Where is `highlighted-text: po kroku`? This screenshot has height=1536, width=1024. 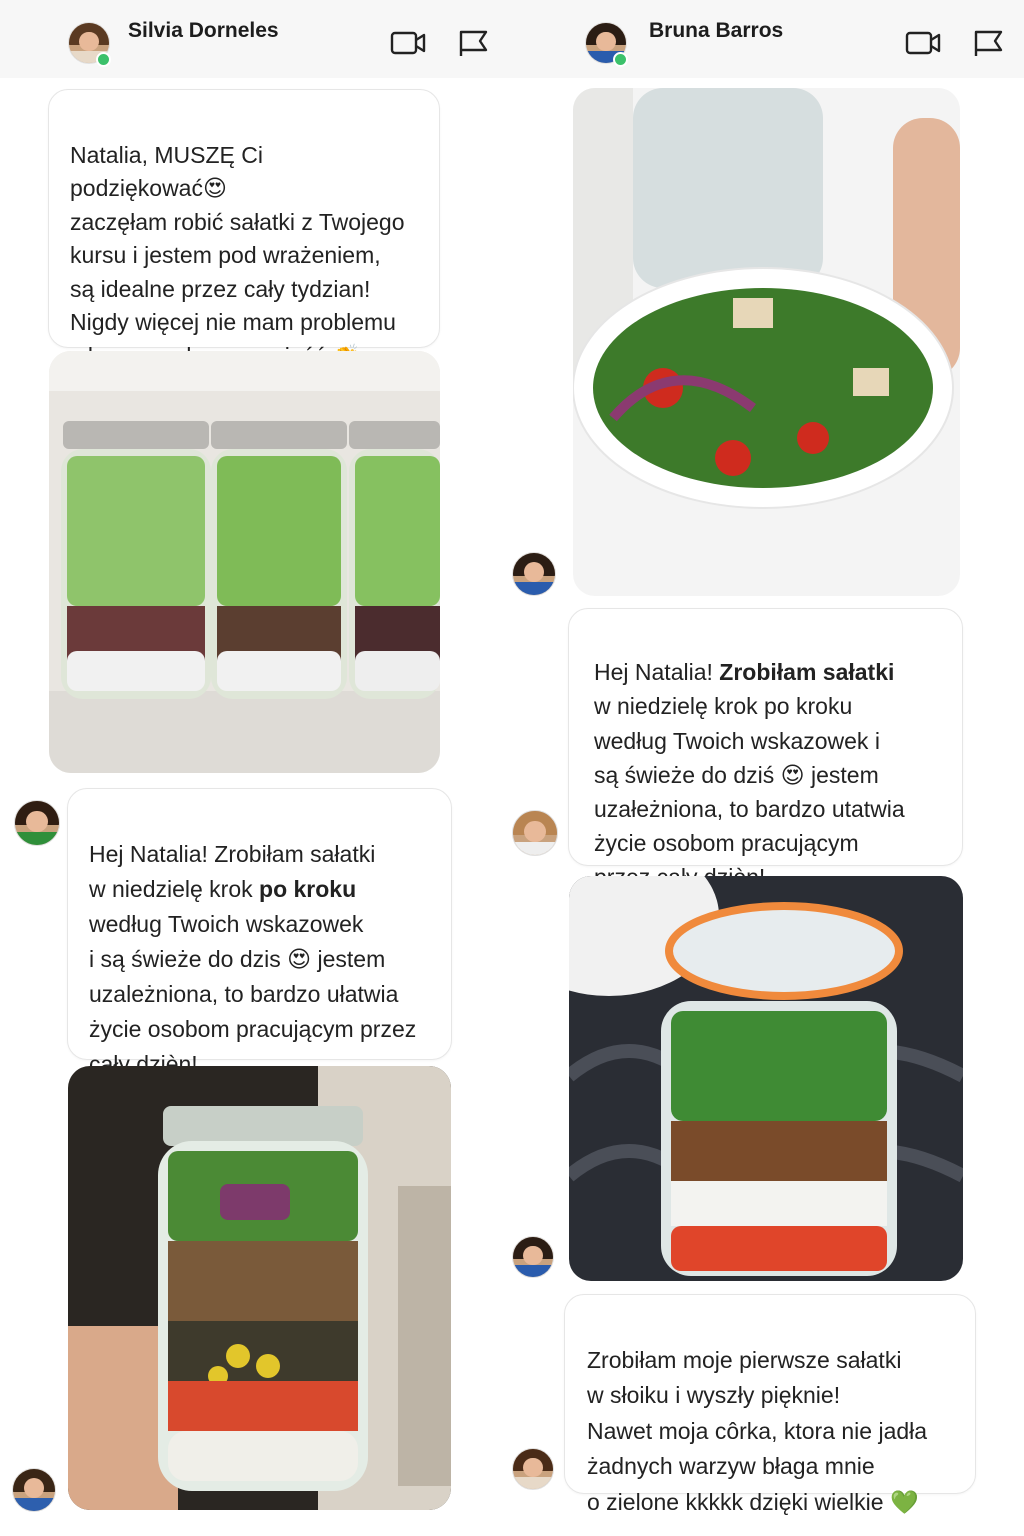 highlighted-text: po kroku is located at coordinates (308, 889).